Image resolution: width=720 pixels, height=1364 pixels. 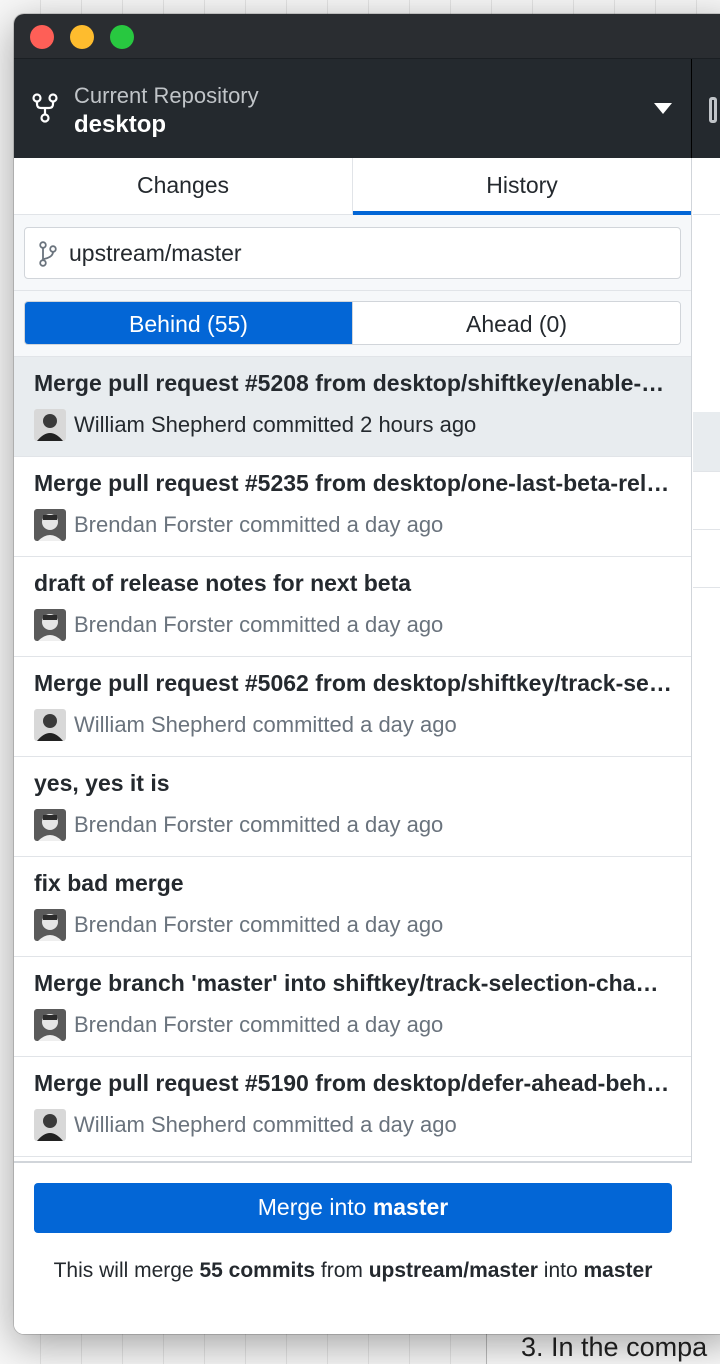 What do you see at coordinates (223, 583) in the screenshot?
I see `commit-title: draft of release notes for next beta` at bounding box center [223, 583].